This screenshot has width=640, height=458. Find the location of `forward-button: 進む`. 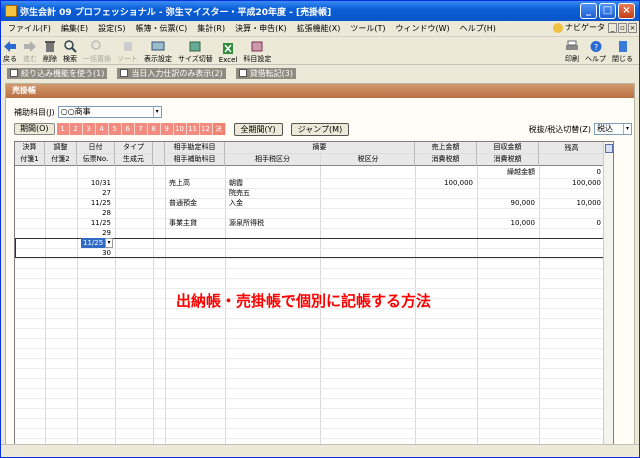

forward-button: 進む is located at coordinates (30, 52).